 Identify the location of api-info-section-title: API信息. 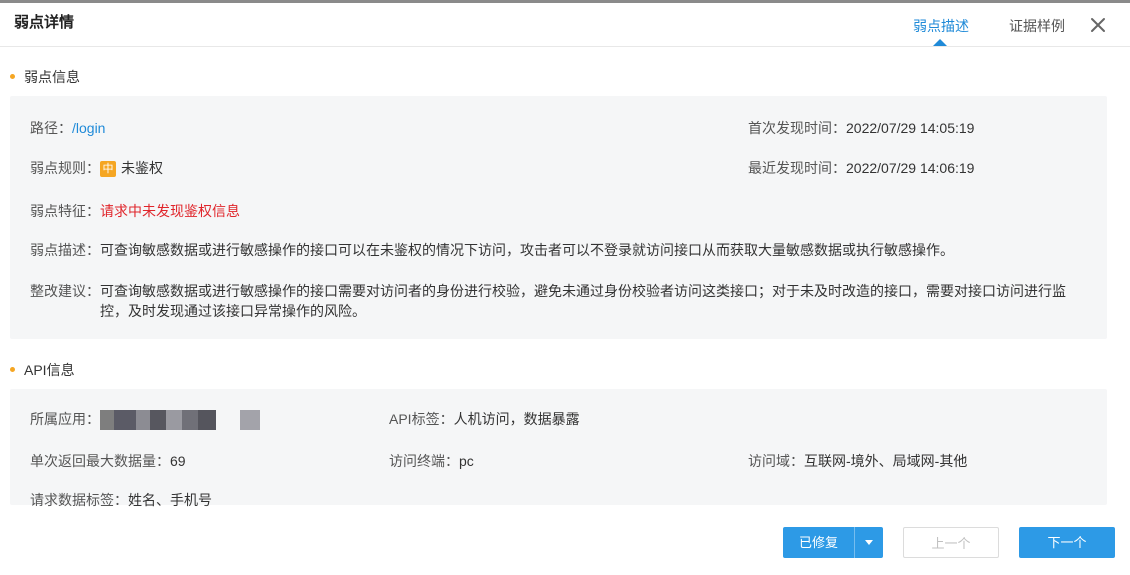
(42, 370).